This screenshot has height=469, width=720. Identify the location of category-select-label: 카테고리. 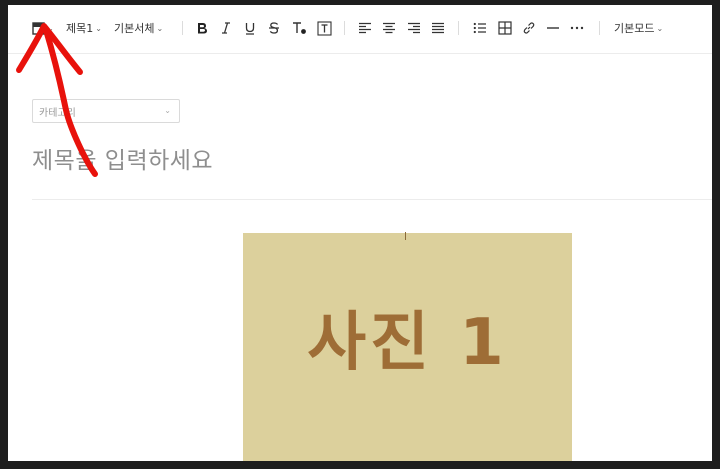
(57, 113).